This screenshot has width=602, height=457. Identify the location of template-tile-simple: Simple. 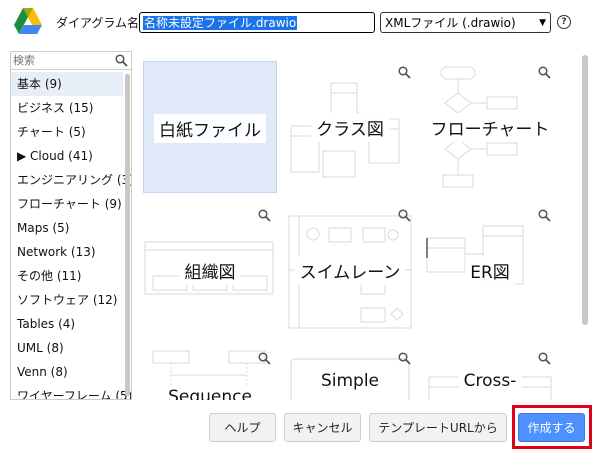
(350, 373).